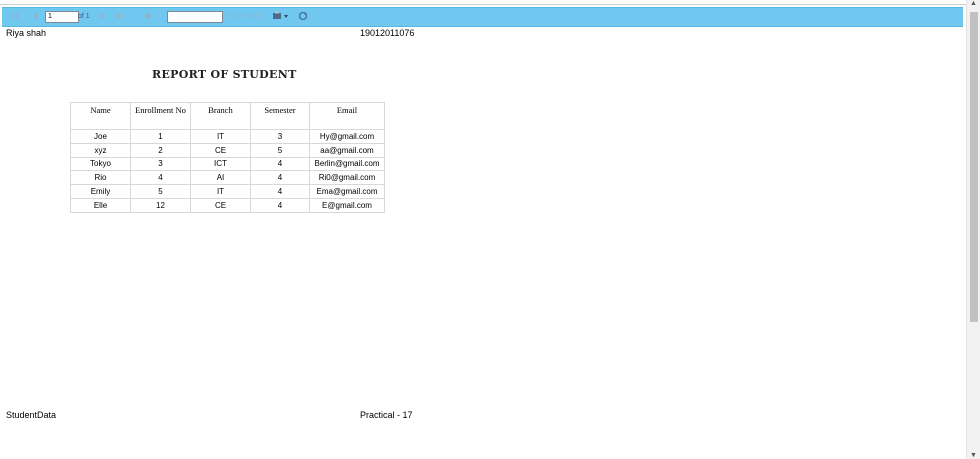 The width and height of the screenshot is (980, 459). I want to click on report-title: REPORT OF STUDENT, so click(224, 74).